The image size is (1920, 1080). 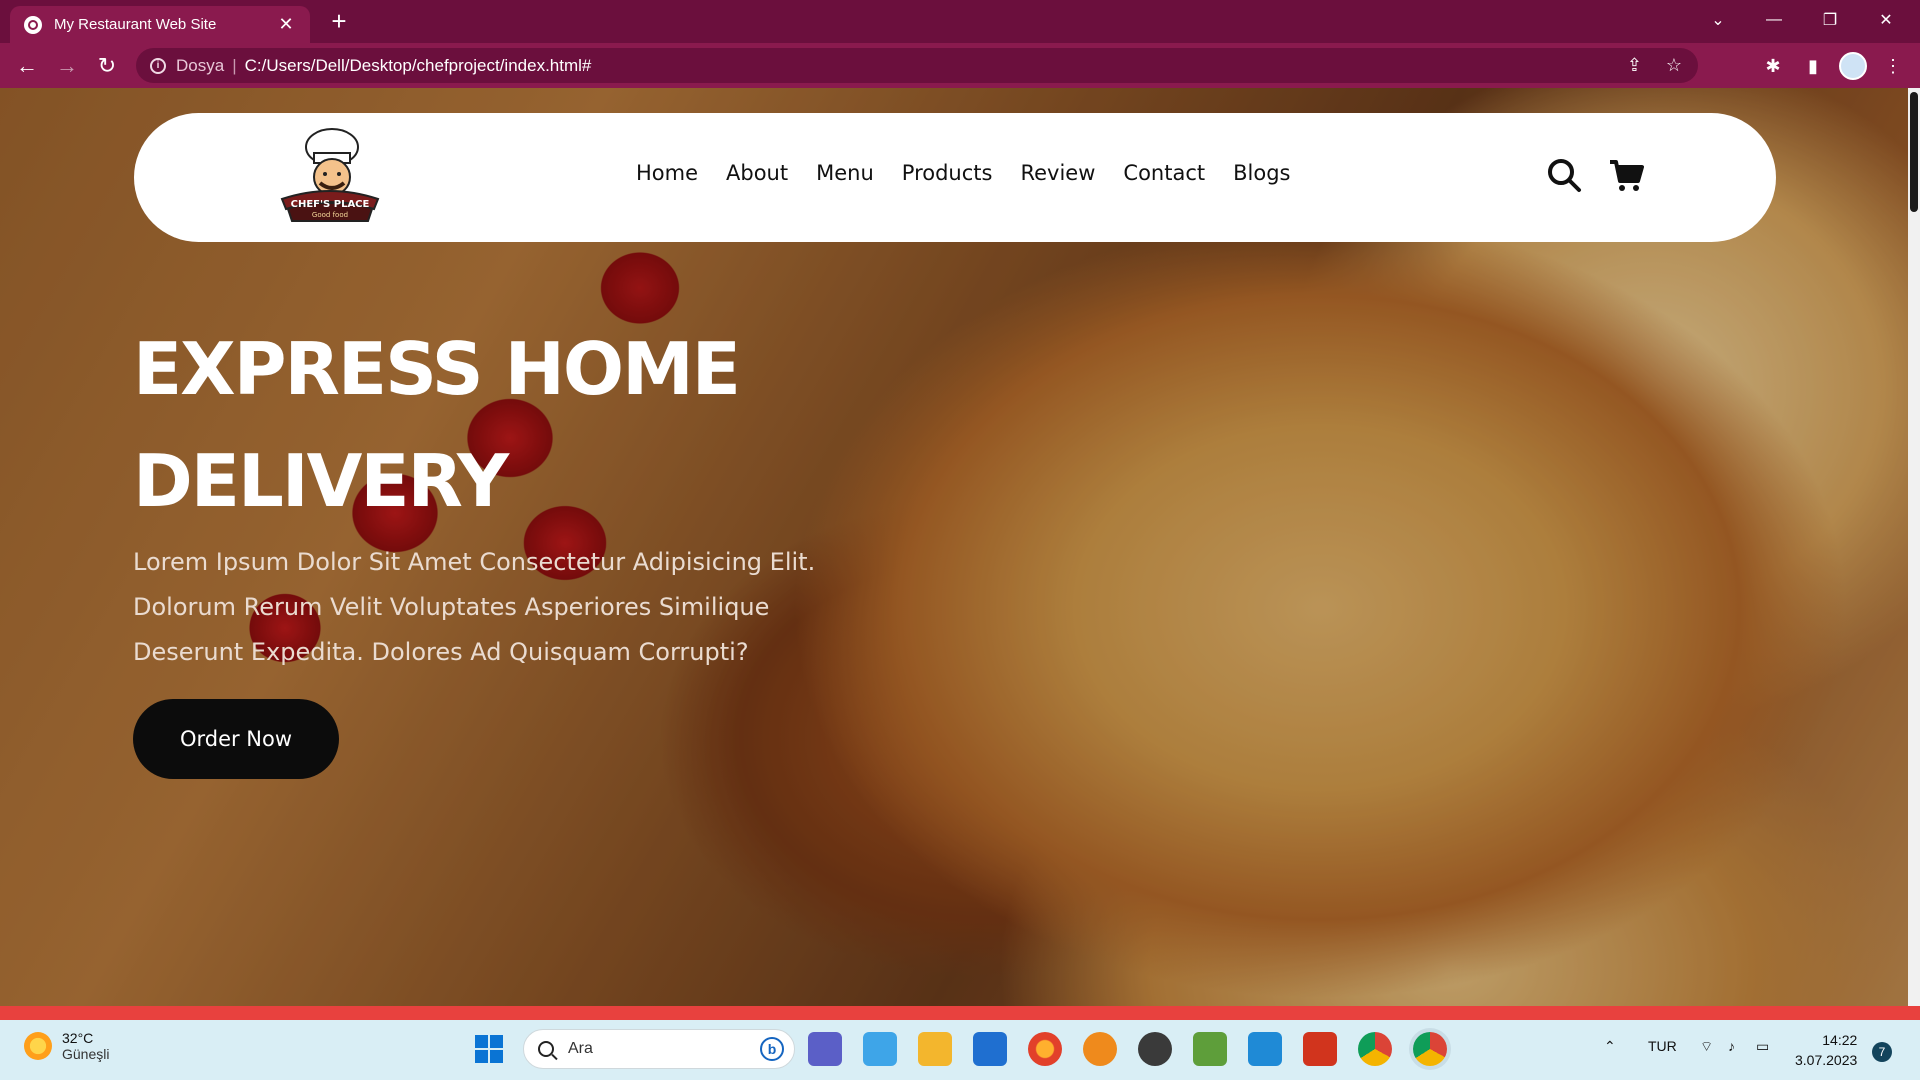 I want to click on store-icon, so click(x=880, y=1049).